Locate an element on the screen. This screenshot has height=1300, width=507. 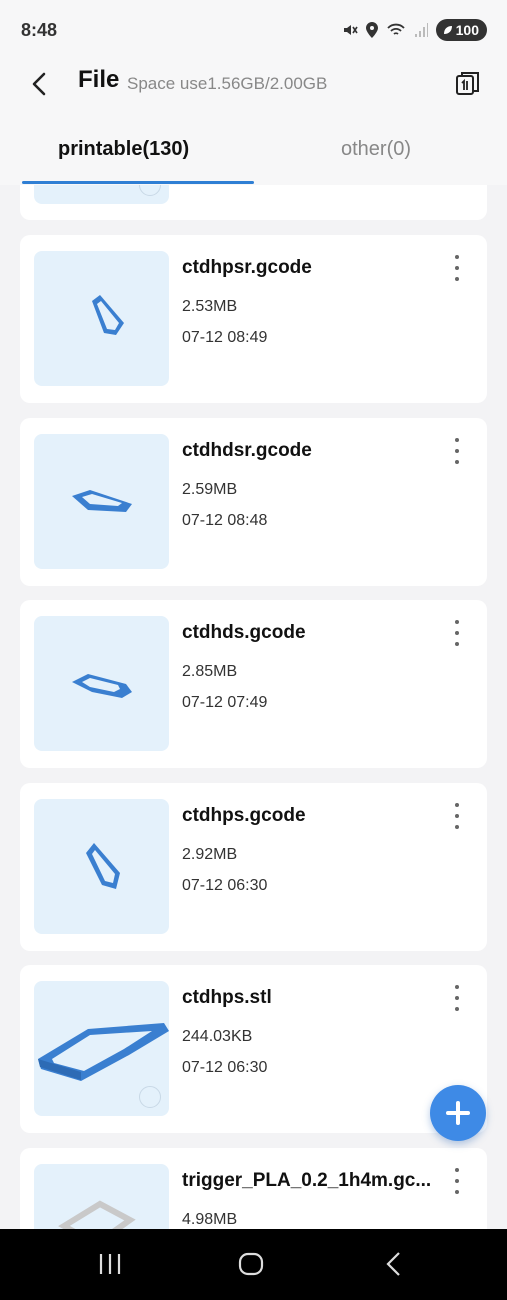
recent-apps-icon is located at coordinates (110, 1264).